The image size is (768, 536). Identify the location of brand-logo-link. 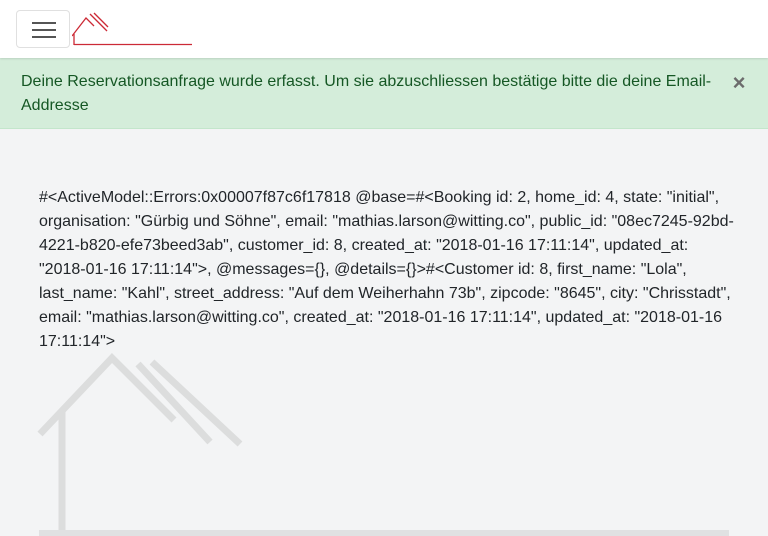
(132, 29).